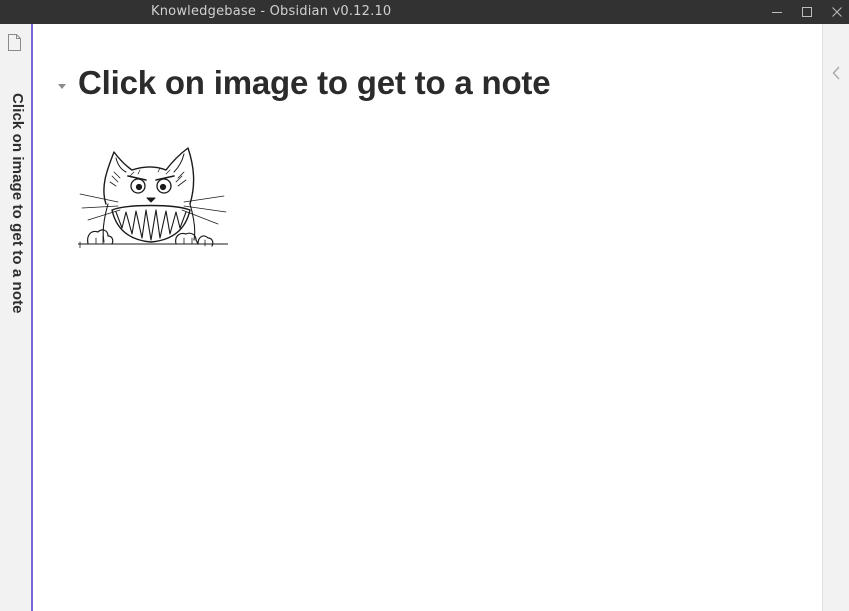 The width and height of the screenshot is (849, 611). What do you see at coordinates (835, 317) in the screenshot?
I see `right-sidebar-strip` at bounding box center [835, 317].